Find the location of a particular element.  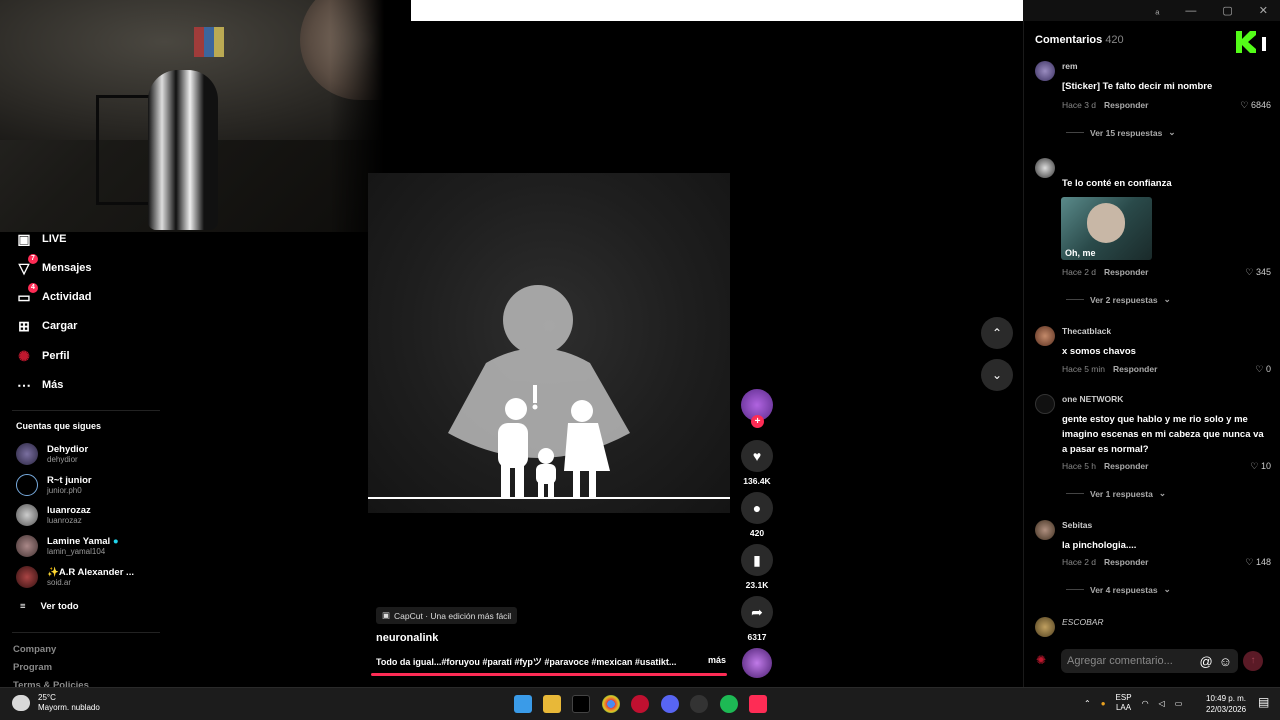

save-action: ▮ 23.1K is located at coordinates (757, 567).